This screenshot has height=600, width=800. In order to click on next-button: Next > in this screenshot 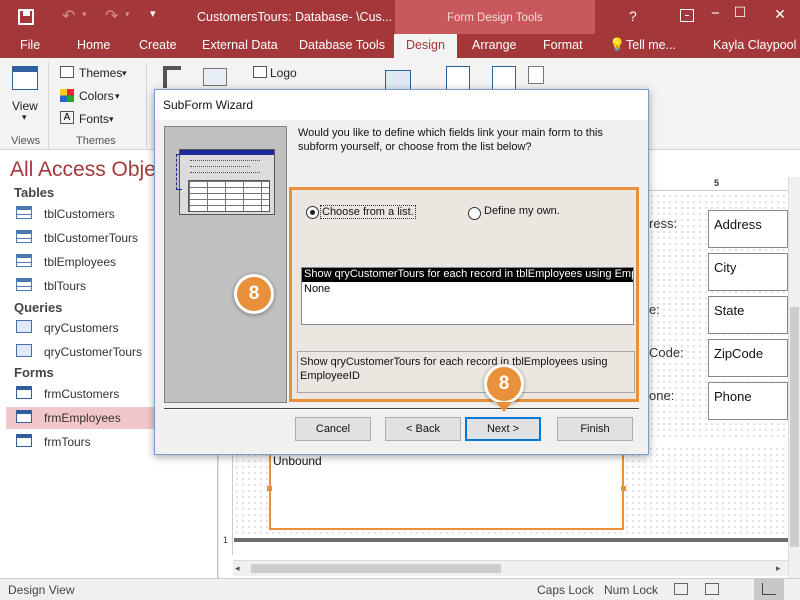, I will do `click(503, 429)`.